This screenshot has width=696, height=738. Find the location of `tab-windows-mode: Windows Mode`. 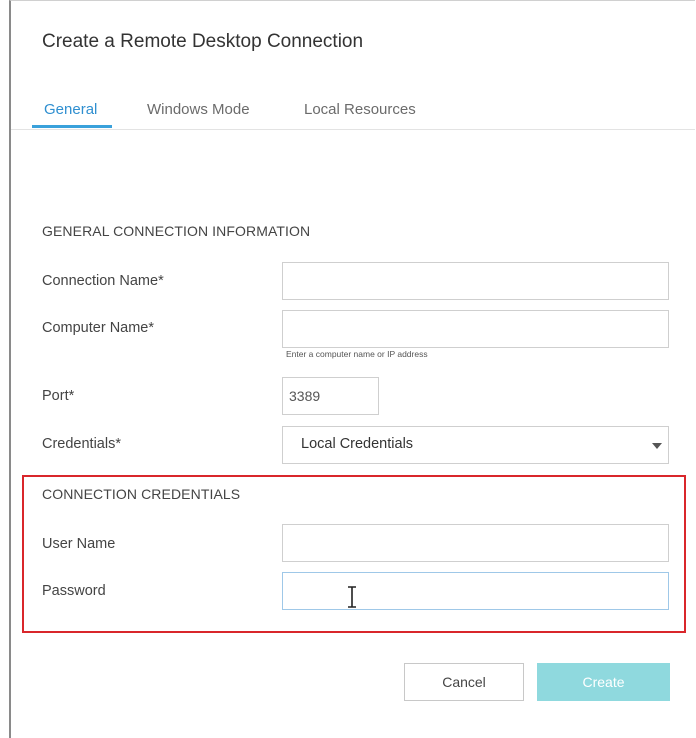

tab-windows-mode: Windows Mode is located at coordinates (198, 109).